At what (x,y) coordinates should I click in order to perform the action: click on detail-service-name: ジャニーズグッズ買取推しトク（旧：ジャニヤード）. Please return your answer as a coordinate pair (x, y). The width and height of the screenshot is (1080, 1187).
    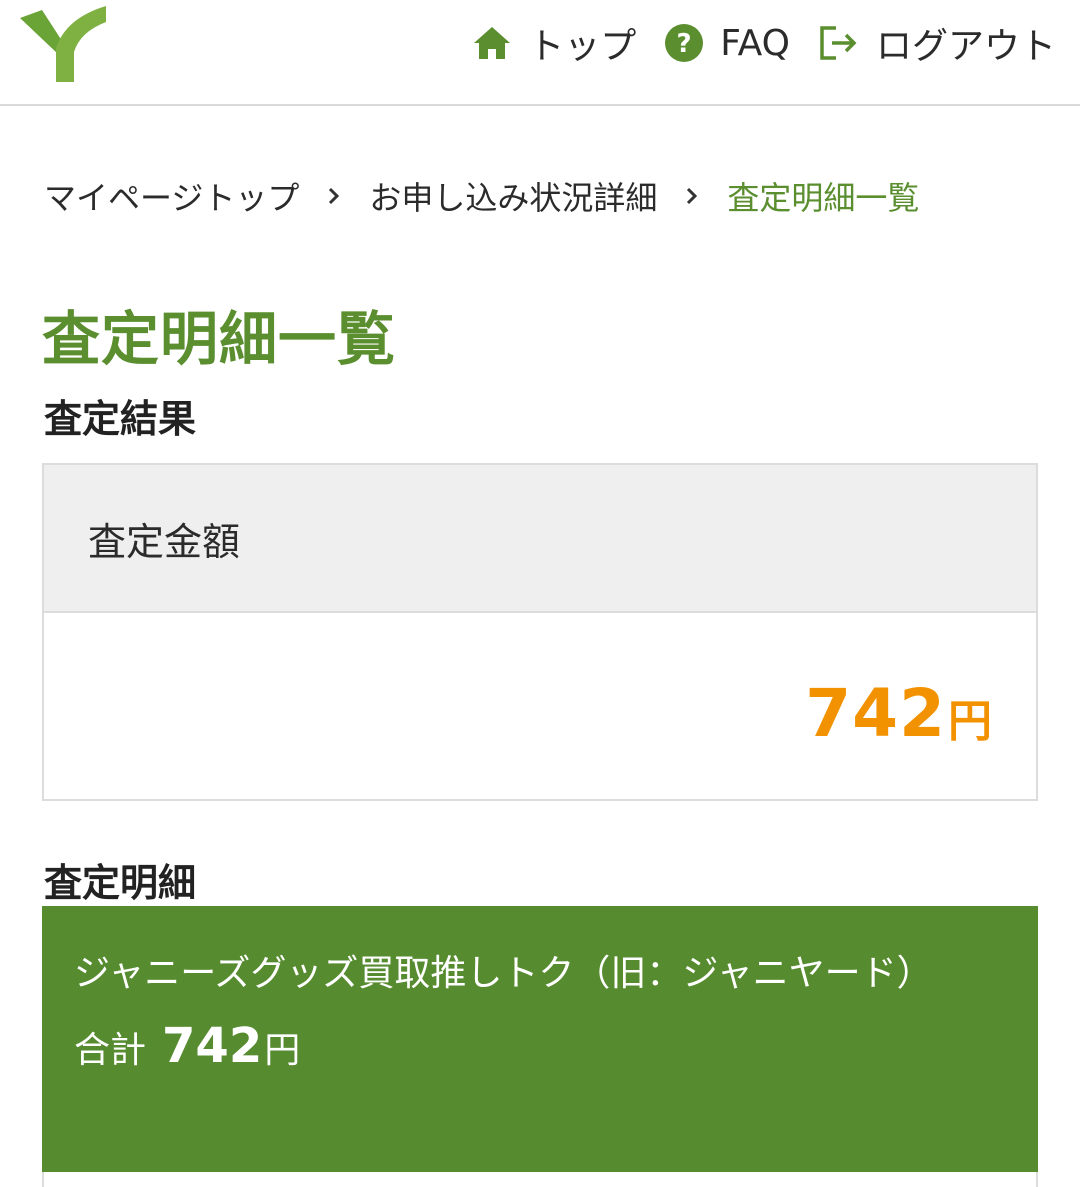
    Looking at the image, I should click on (503, 973).